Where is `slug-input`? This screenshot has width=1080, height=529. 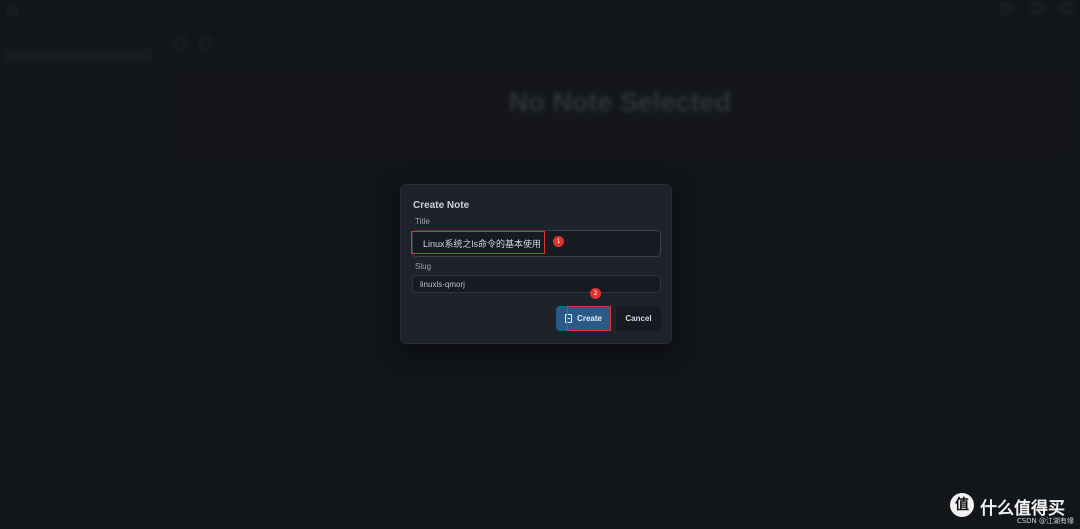
slug-input is located at coordinates (536, 284).